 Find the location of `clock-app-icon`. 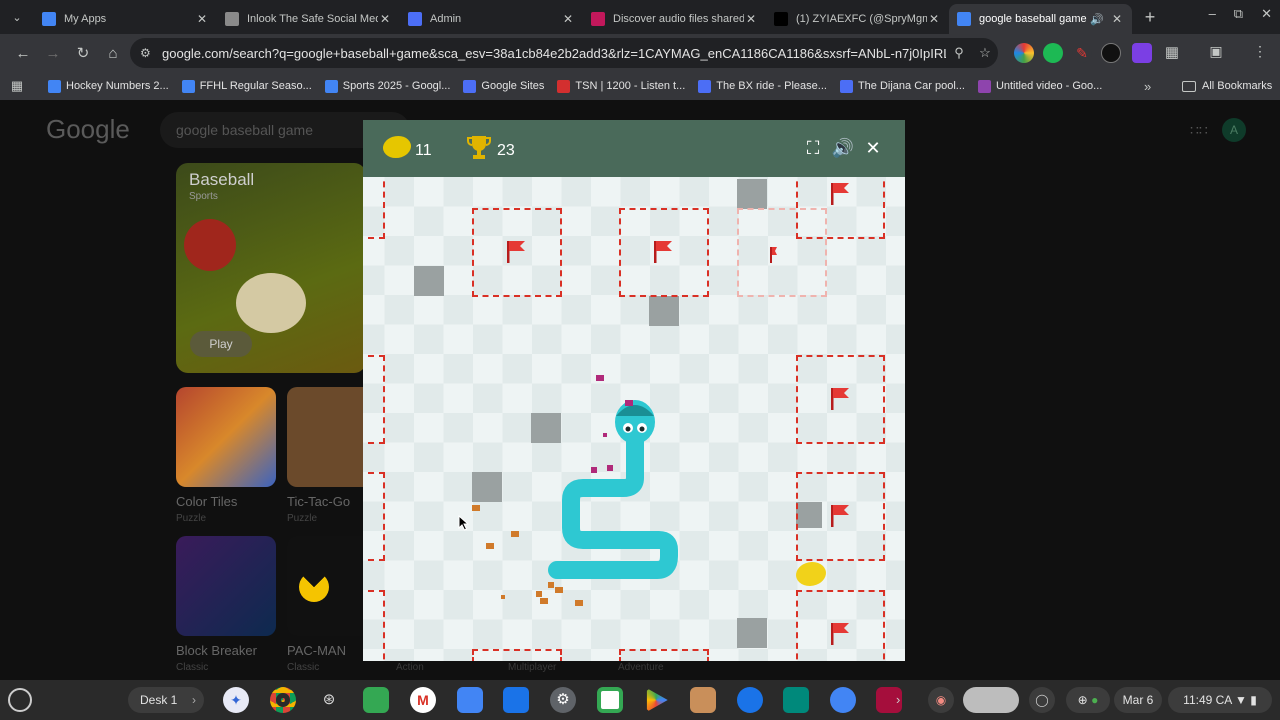

clock-app-icon is located at coordinates (843, 700).